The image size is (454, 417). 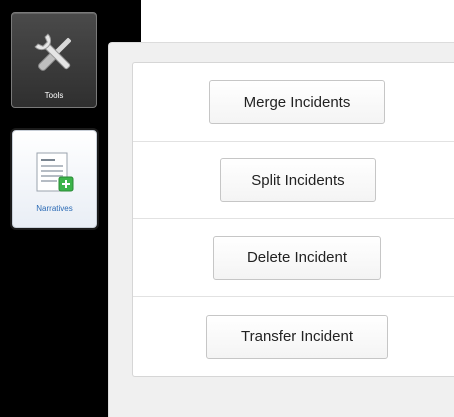 I want to click on transfer-incident-button: Transfer Incident, so click(x=297, y=336).